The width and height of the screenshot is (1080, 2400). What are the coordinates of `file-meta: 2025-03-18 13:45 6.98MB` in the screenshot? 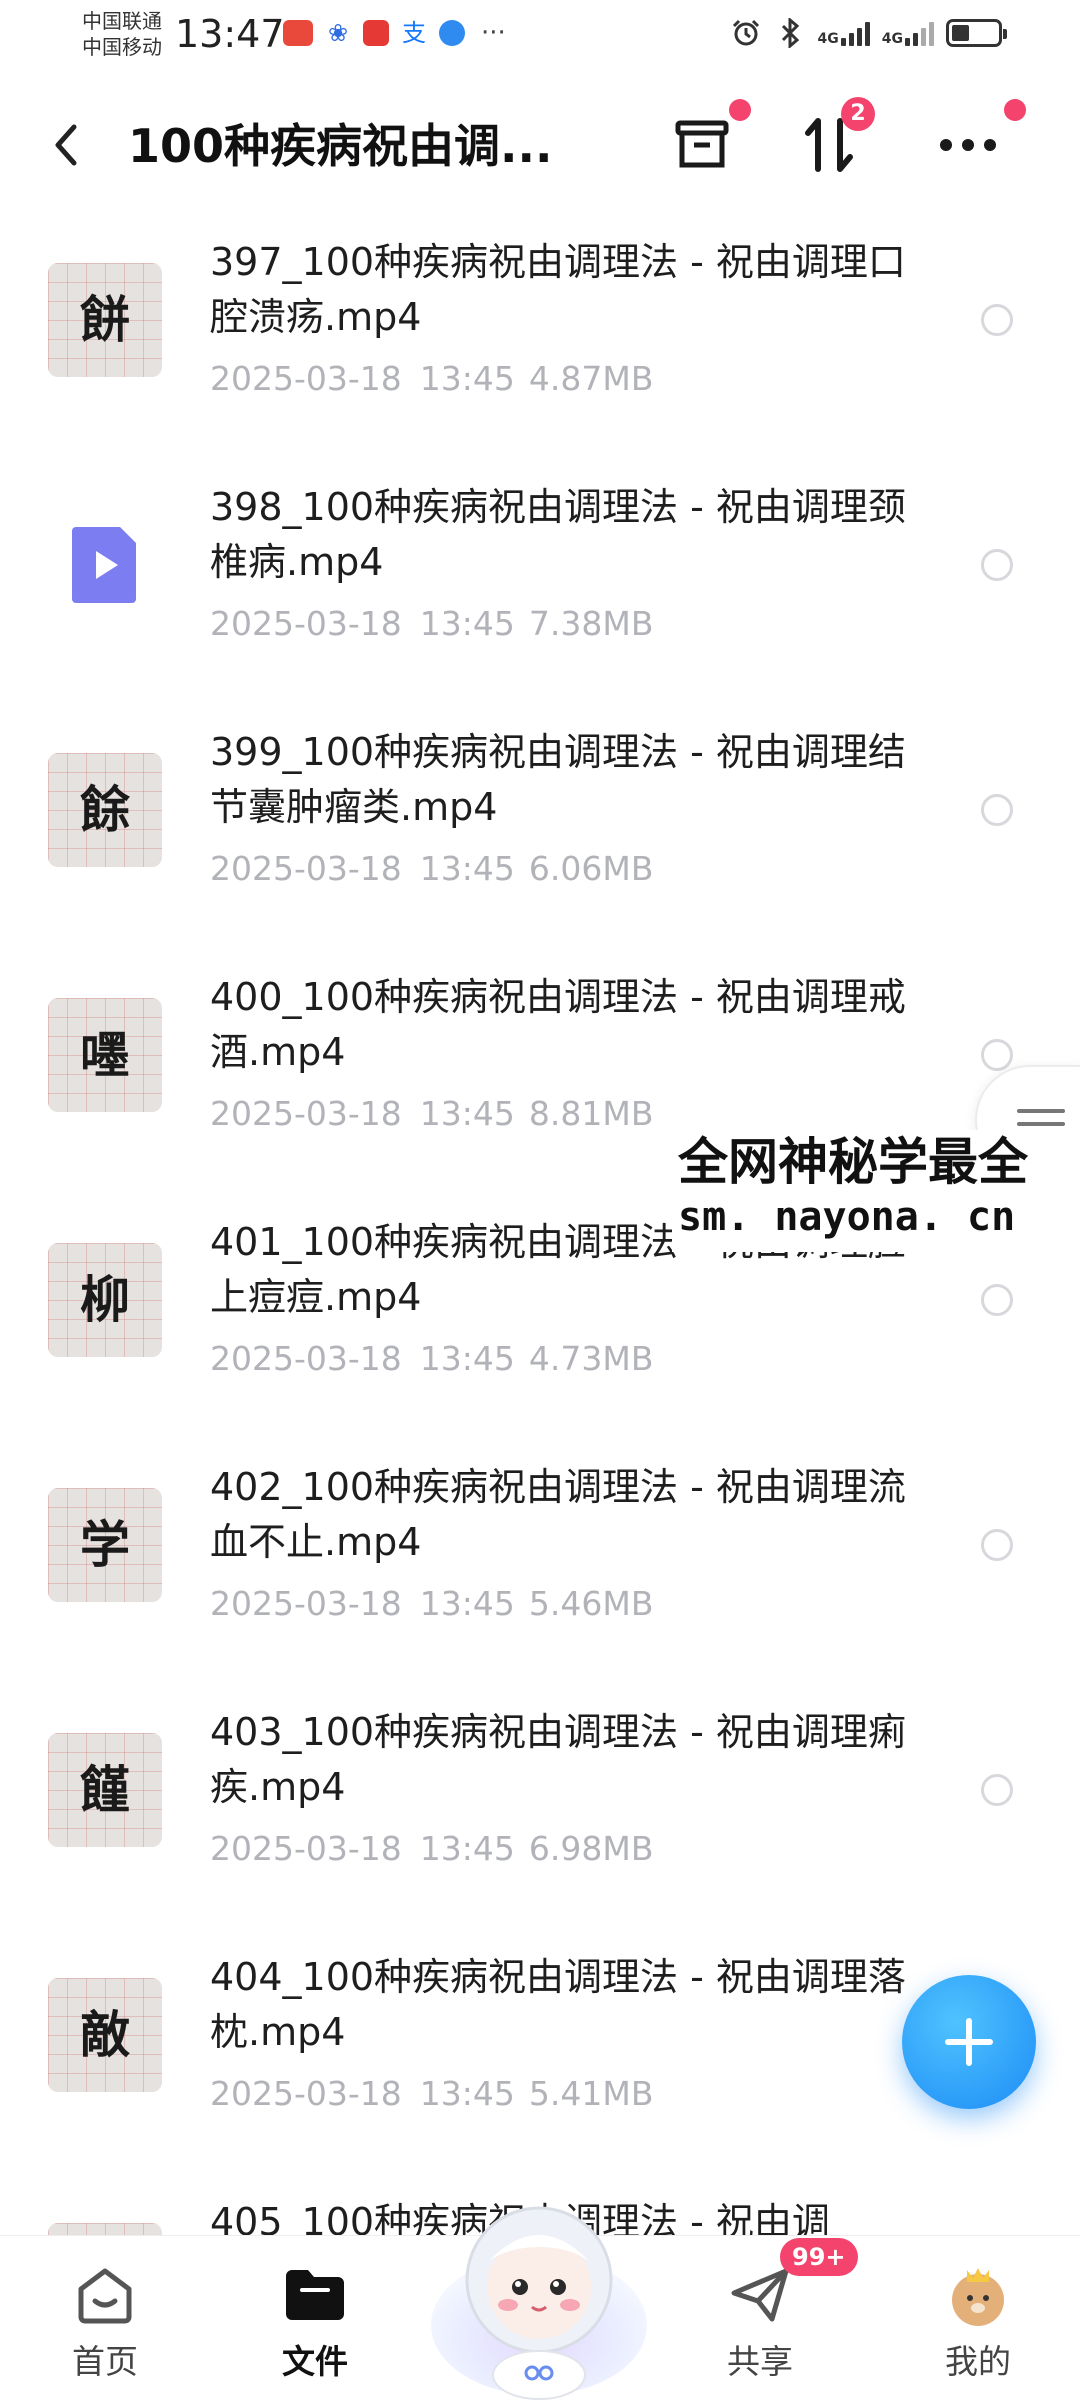 It's located at (431, 1849).